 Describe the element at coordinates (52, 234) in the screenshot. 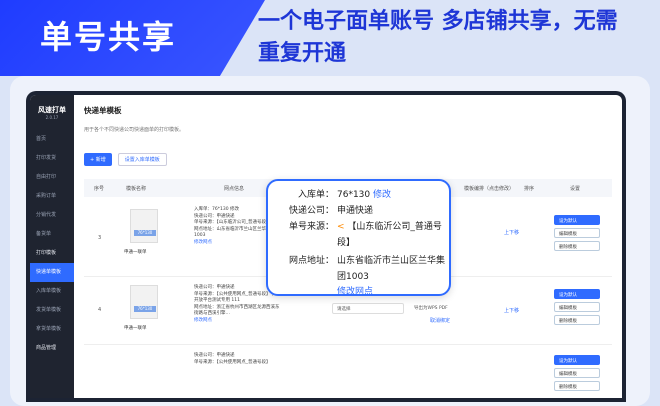

I see `sidebar-item-stock: 备货单` at that location.